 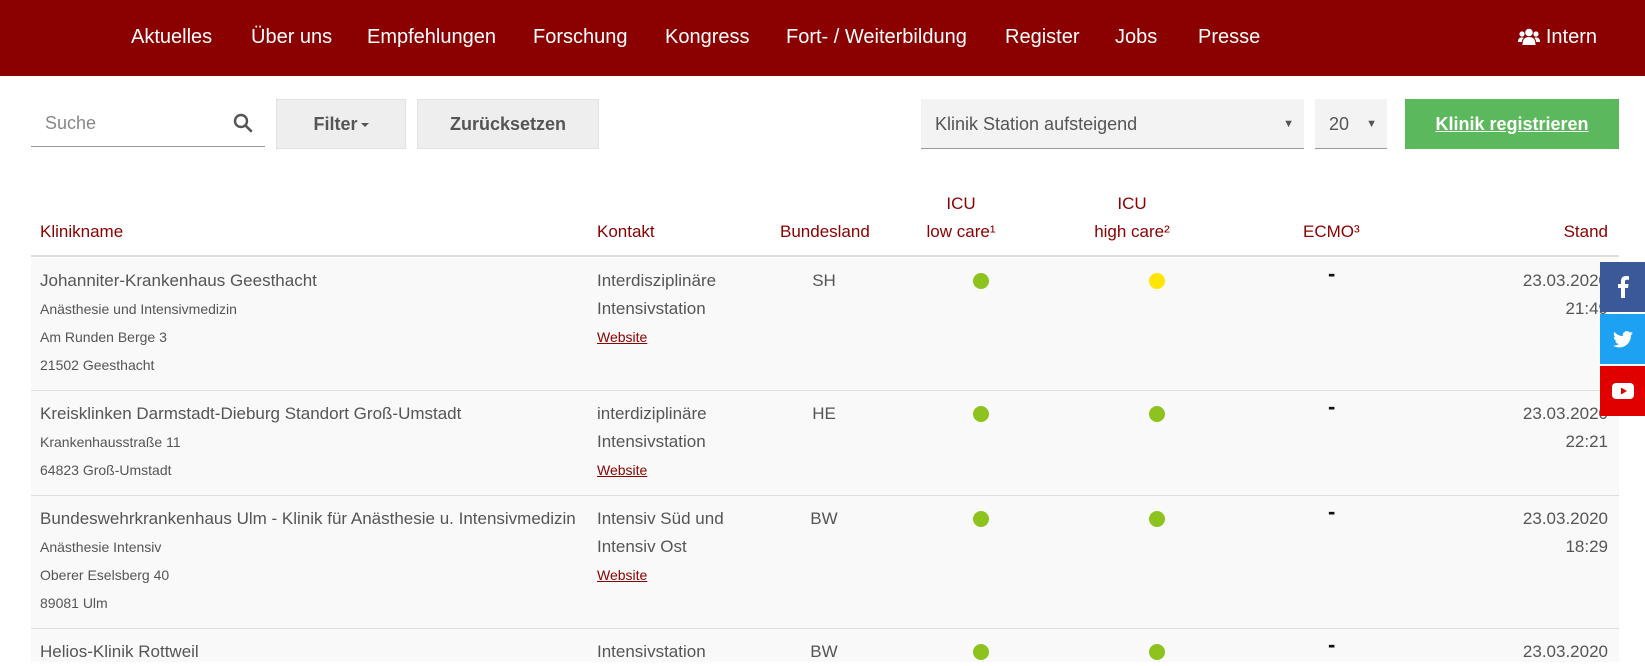 I want to click on header-icu-low-care: ICU low care¹, so click(x=961, y=218).